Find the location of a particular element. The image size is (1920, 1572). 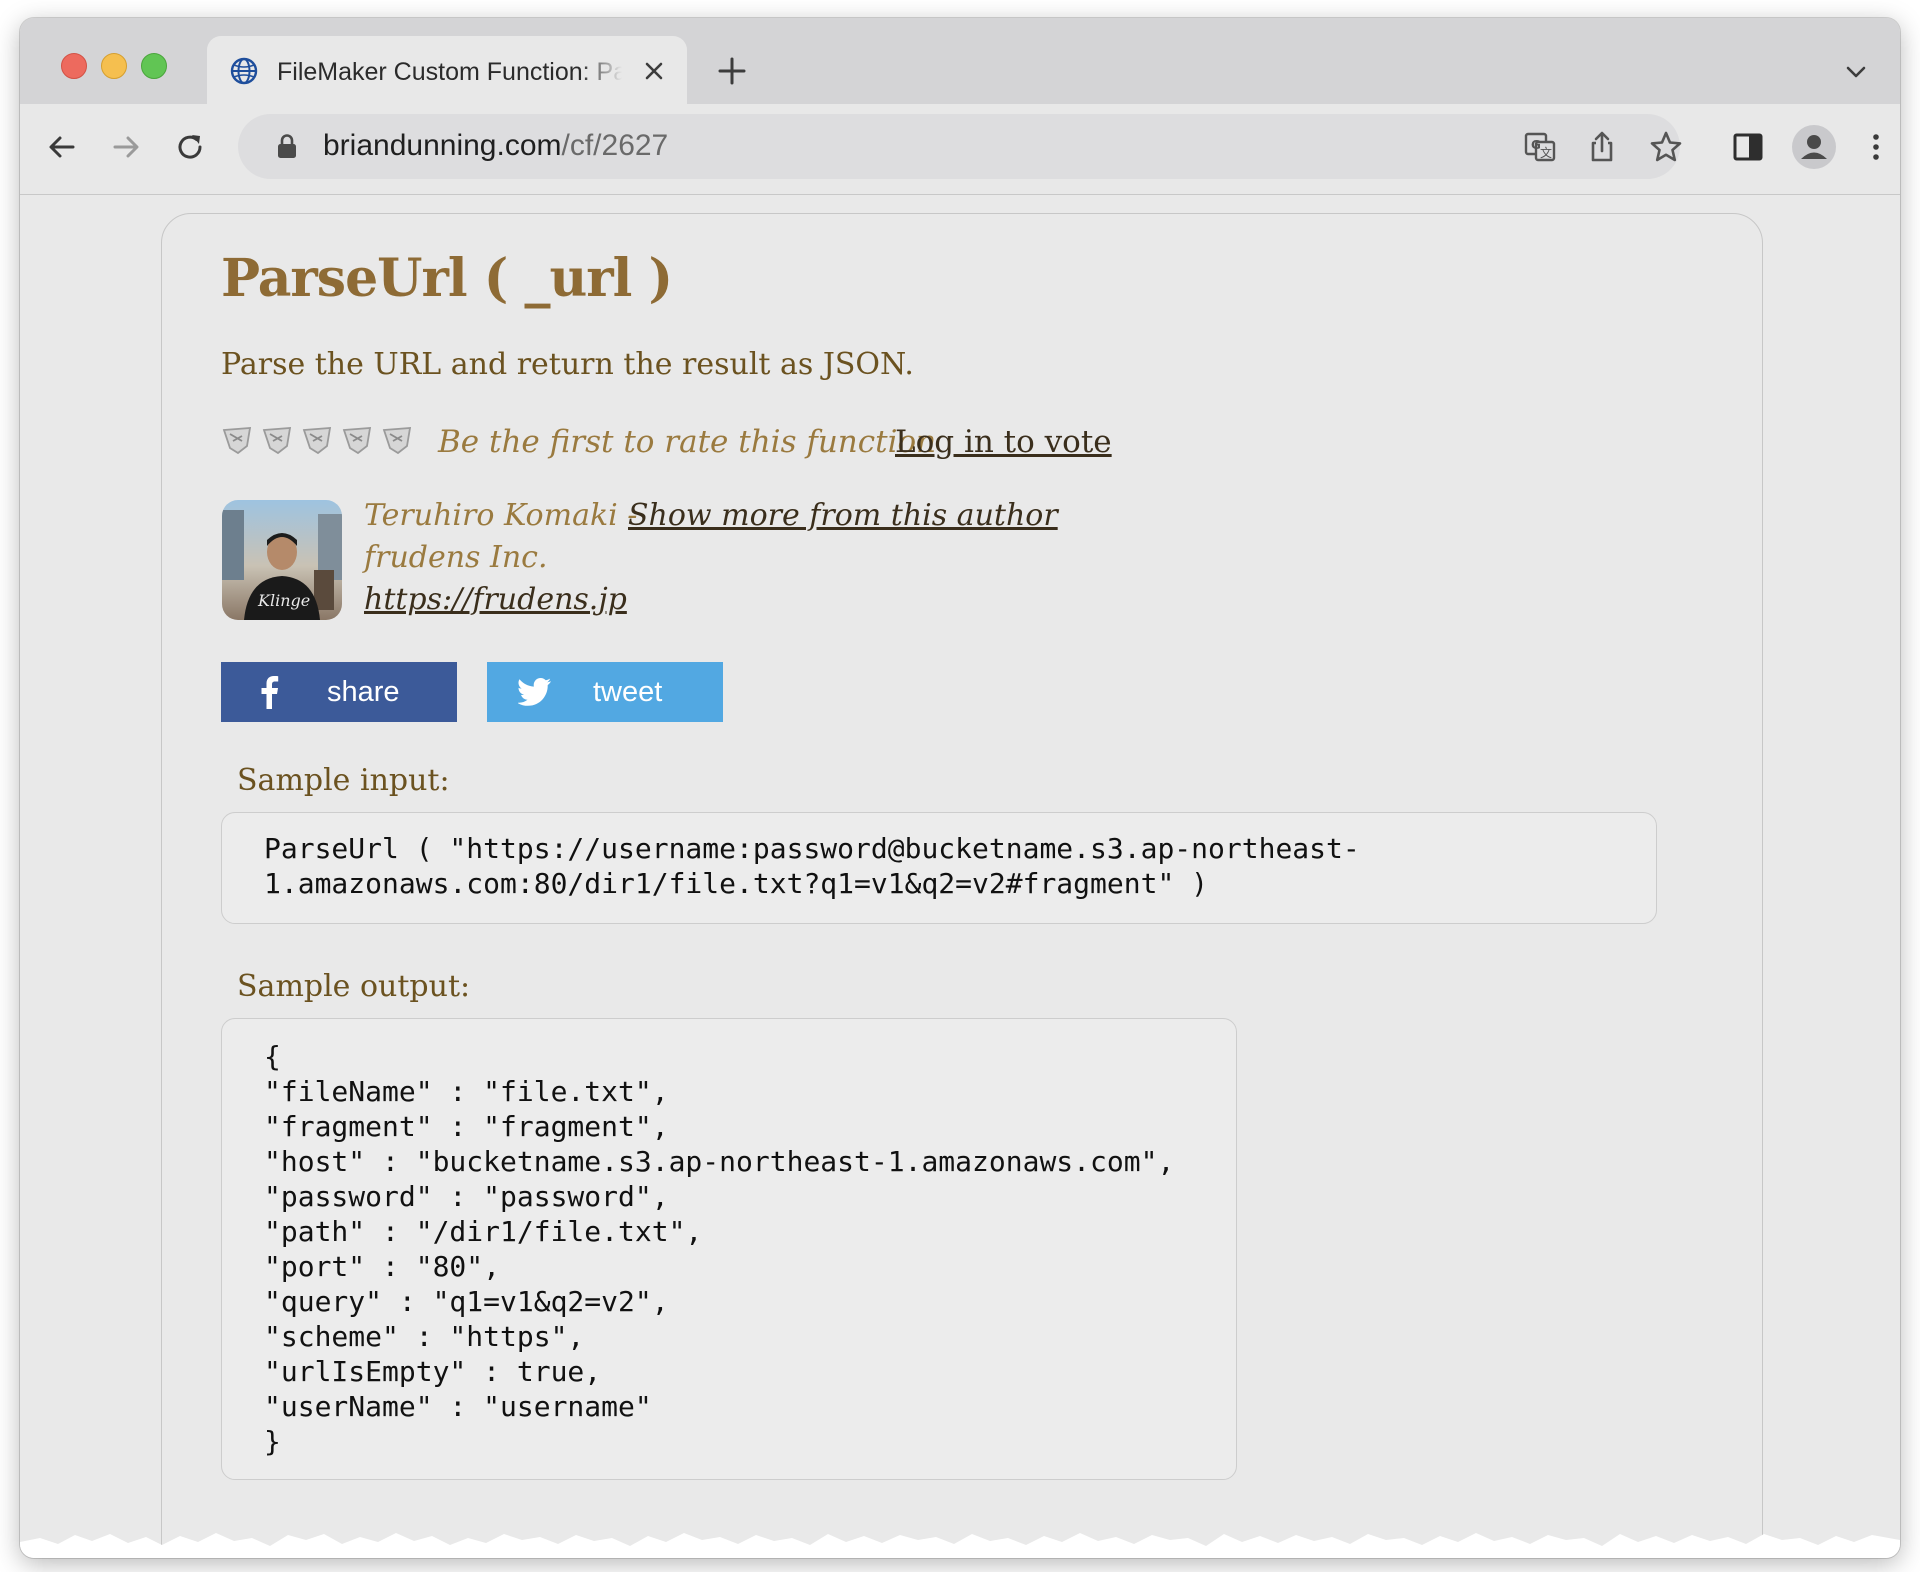

lock-icon is located at coordinates (287, 146).